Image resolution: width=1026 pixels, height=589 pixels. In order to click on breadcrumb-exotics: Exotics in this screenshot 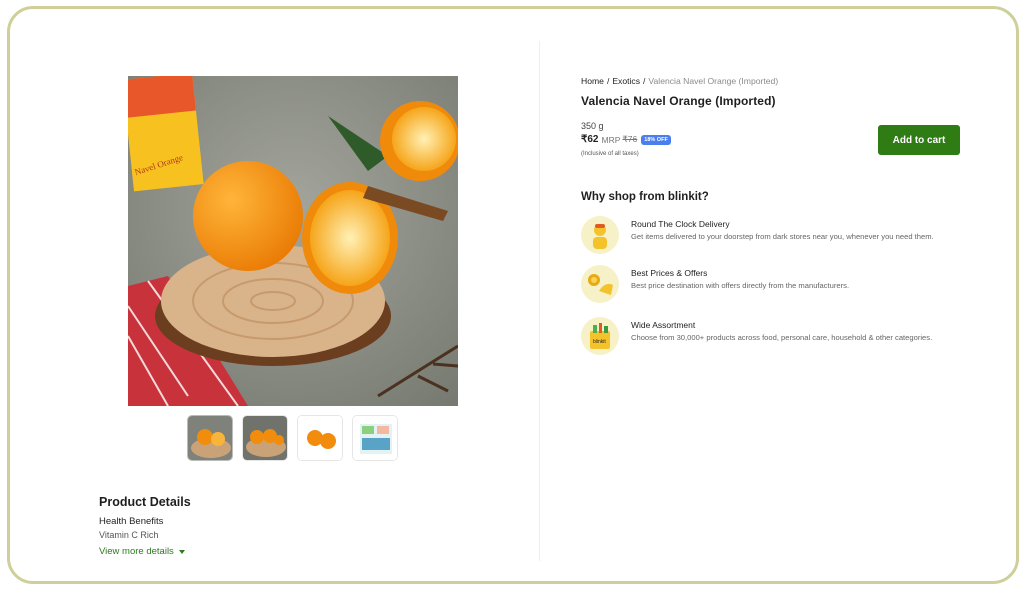, I will do `click(626, 81)`.